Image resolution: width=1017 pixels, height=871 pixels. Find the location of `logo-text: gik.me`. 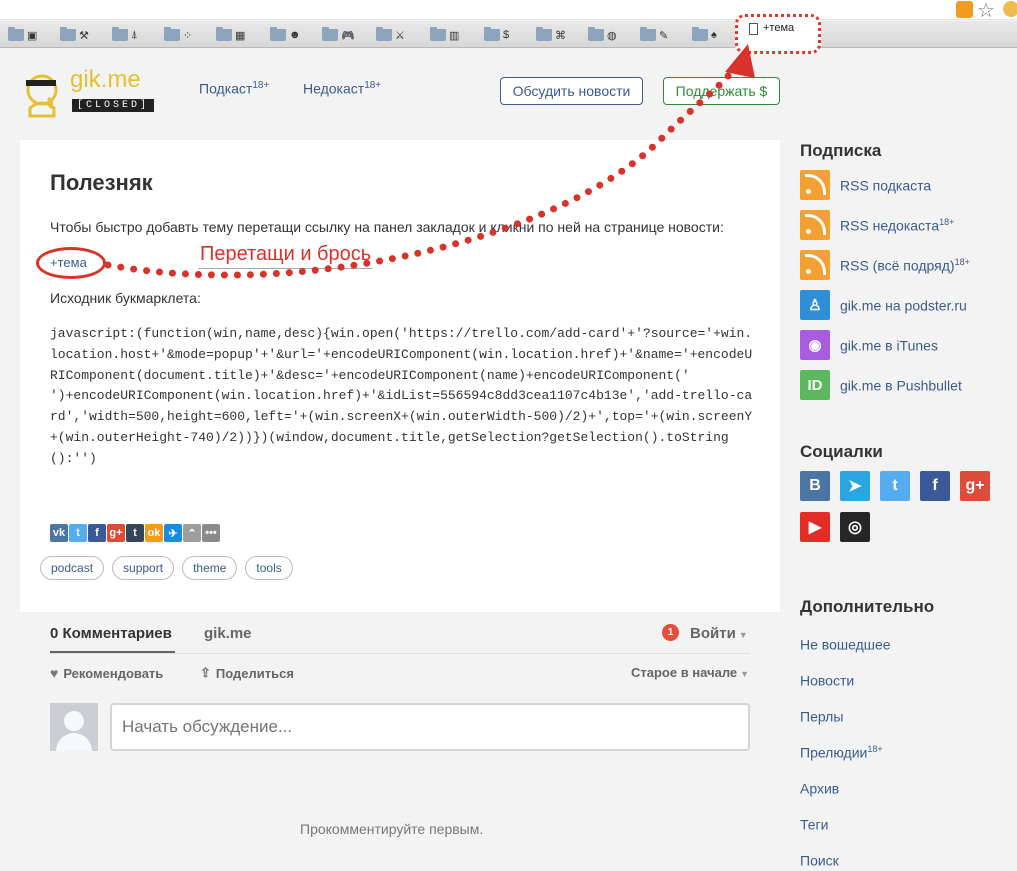

logo-text: gik.me is located at coordinates (105, 79).